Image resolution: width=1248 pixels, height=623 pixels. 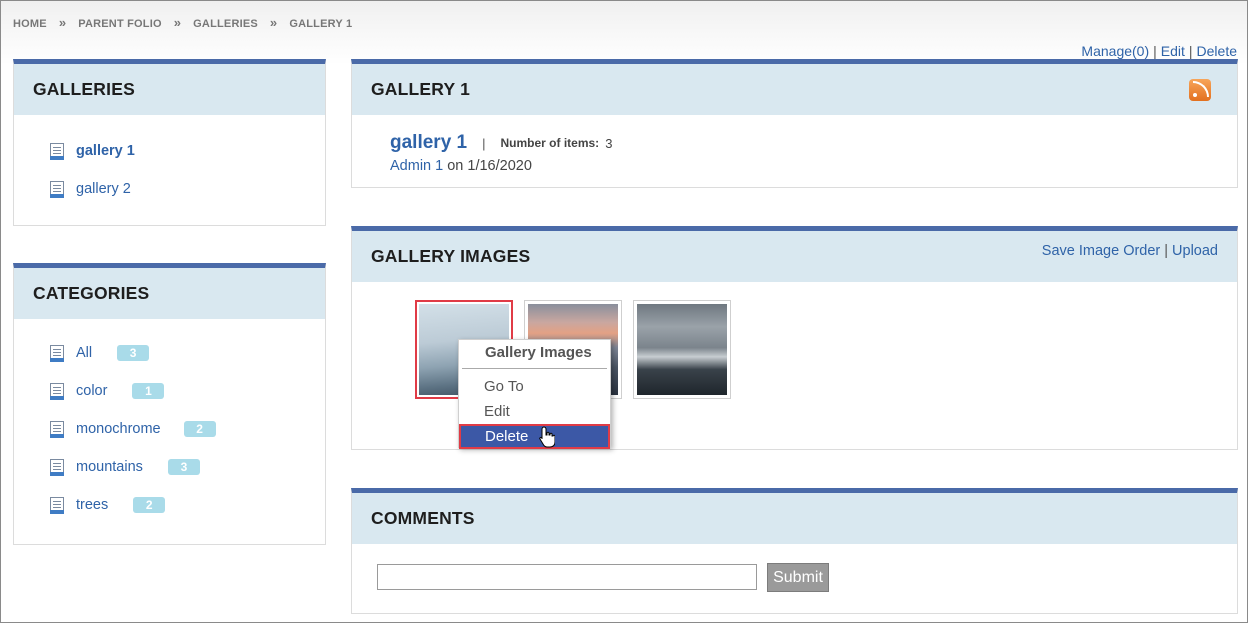 What do you see at coordinates (507, 436) in the screenshot?
I see `menu-item-delete-label: Delete` at bounding box center [507, 436].